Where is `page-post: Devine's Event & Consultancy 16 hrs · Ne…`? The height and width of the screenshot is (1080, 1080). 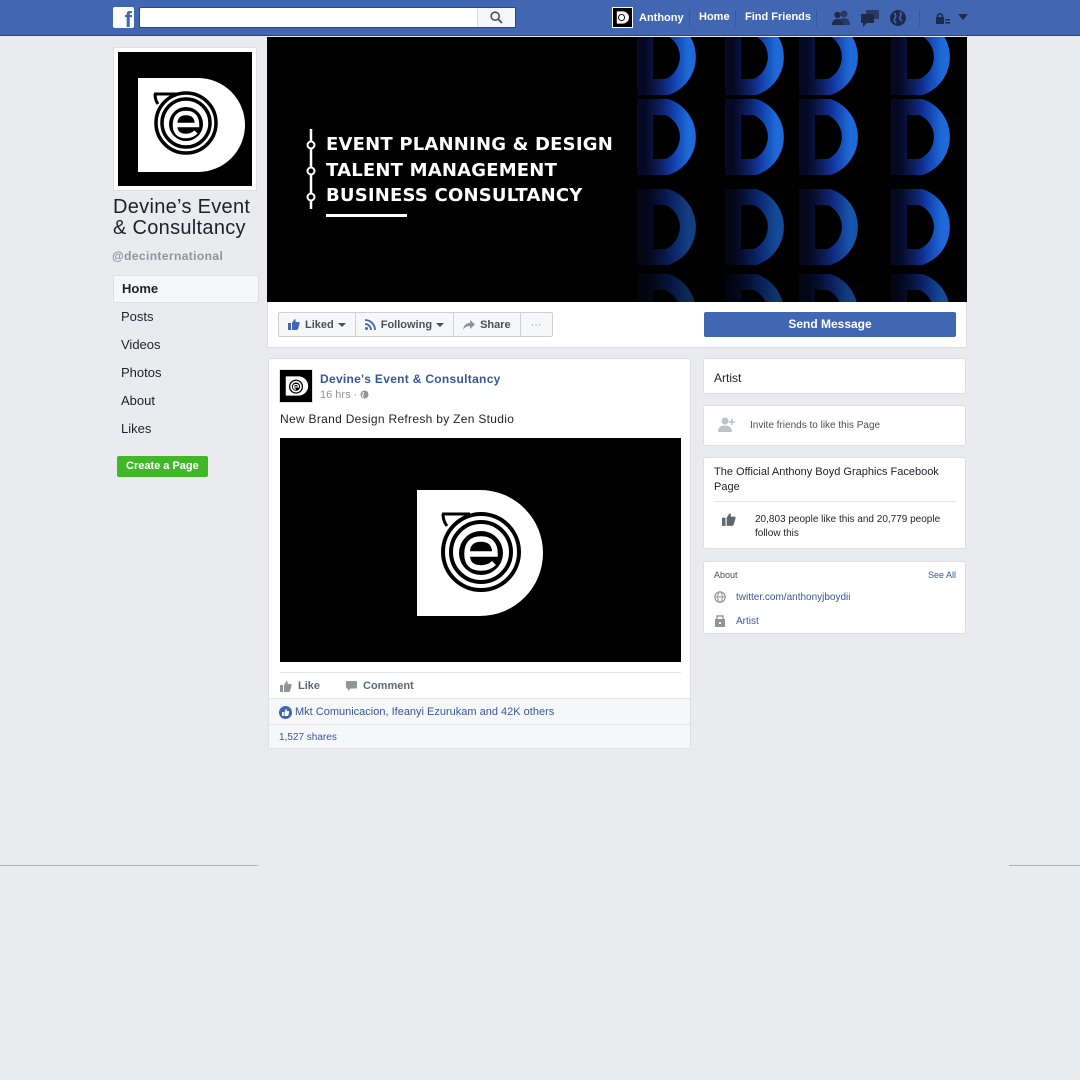
page-post: Devine's Event & Consultancy 16 hrs · Ne… is located at coordinates (479, 553).